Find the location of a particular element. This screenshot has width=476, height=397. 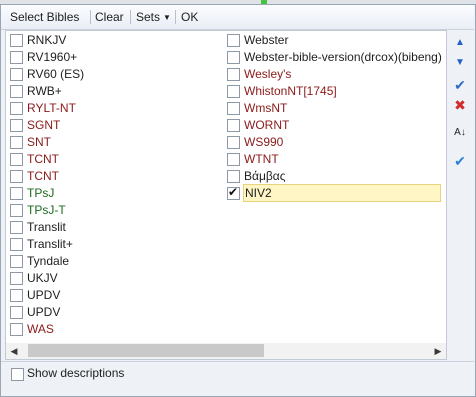

horizontal-scrollbar: ◀ ▶ is located at coordinates (226, 351).